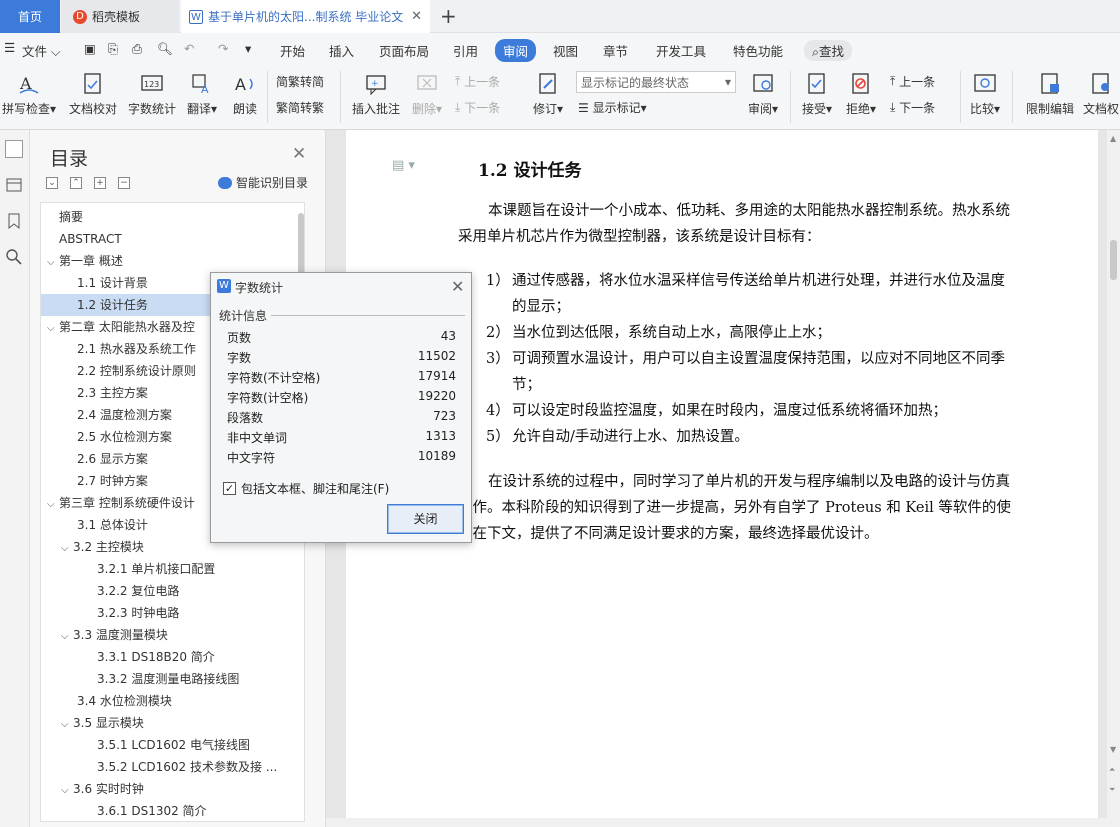 The width and height of the screenshot is (1120, 827). What do you see at coordinates (758, 50) in the screenshot?
I see `menu-features: 特色功能` at bounding box center [758, 50].